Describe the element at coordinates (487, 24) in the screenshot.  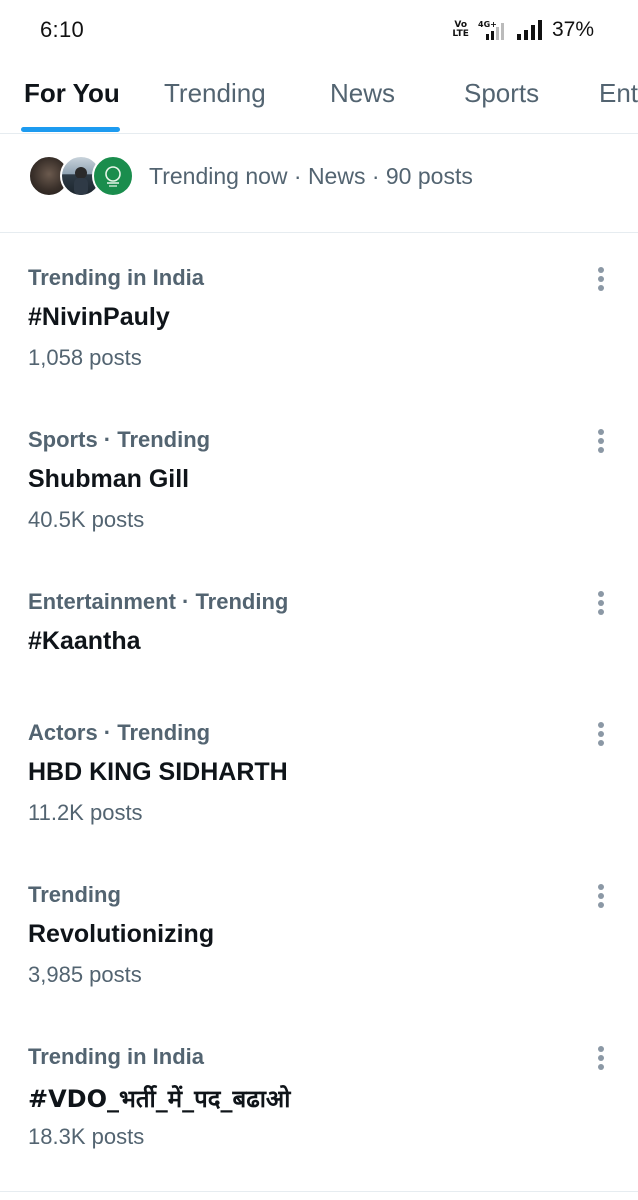
I see `svg-text: 4G+` at that location.